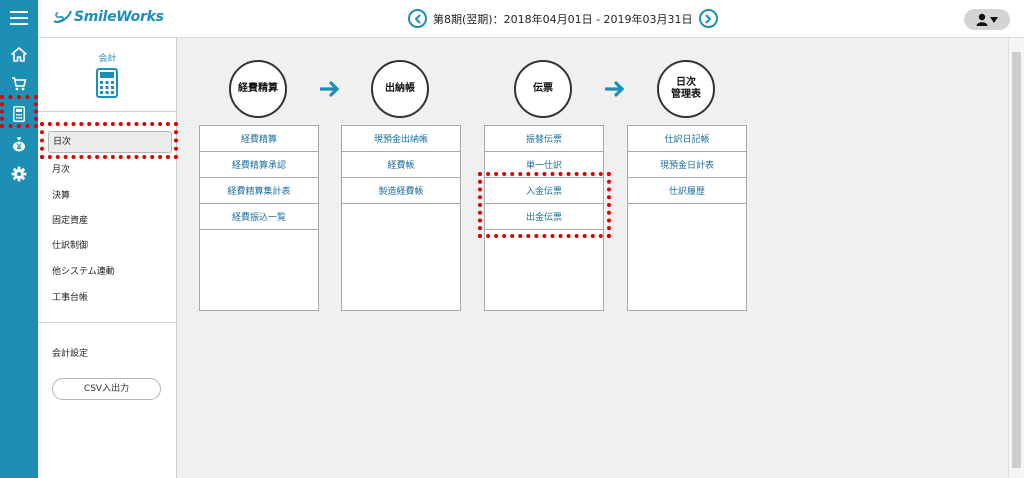 This screenshot has height=478, width=1024. Describe the element at coordinates (62, 16) in the screenshot. I see `logo-swoosh-icon` at that location.